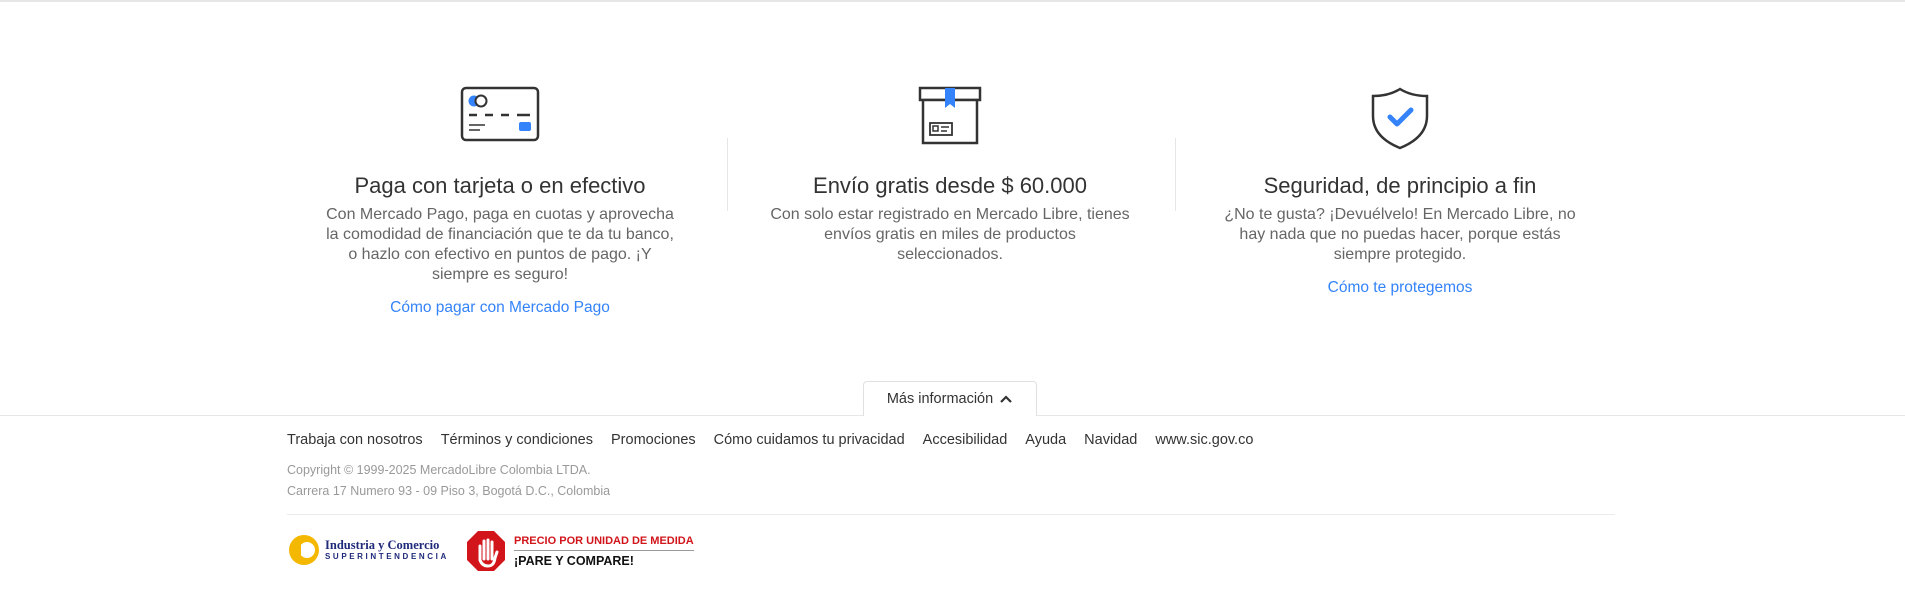 The height and width of the screenshot is (590, 1905). I want to click on shield-check-icon, so click(1400, 118).